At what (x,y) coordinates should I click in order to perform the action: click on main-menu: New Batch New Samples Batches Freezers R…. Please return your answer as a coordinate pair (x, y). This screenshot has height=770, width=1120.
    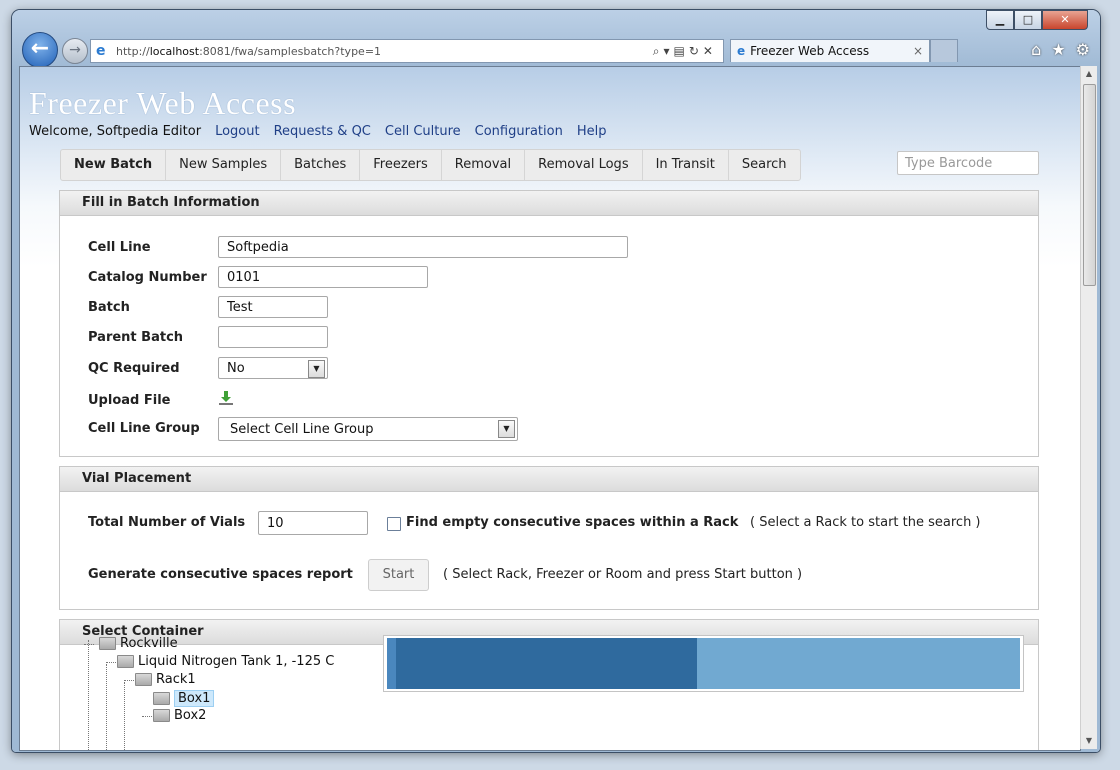
    Looking at the image, I should click on (430, 165).